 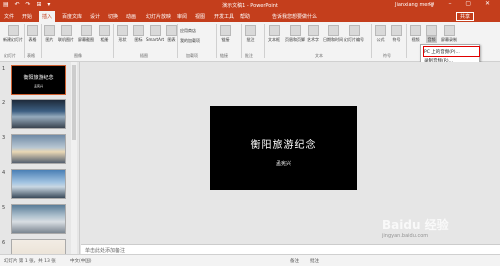 I want to click on slide-thumbnail-1: 衡阳旅游纪念 孟宪兴, so click(x=38, y=80).